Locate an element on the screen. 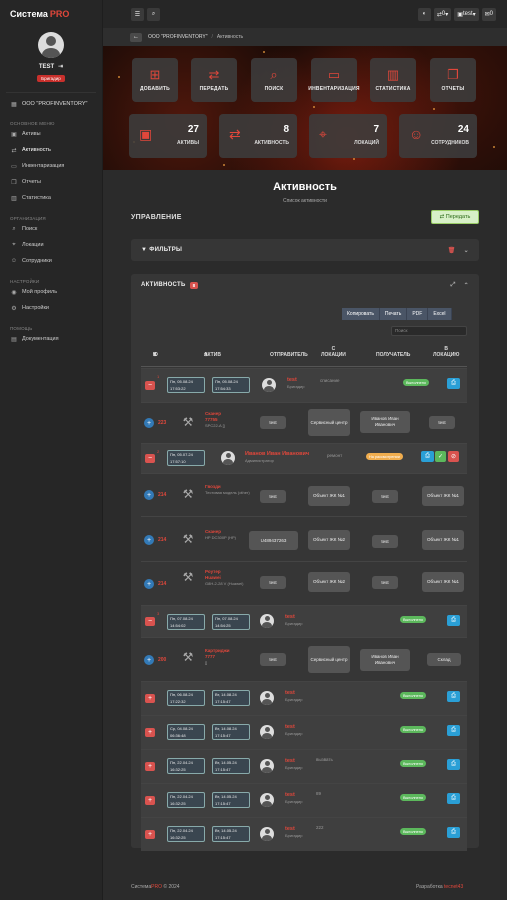  excel-button: Excel is located at coordinates (440, 314).